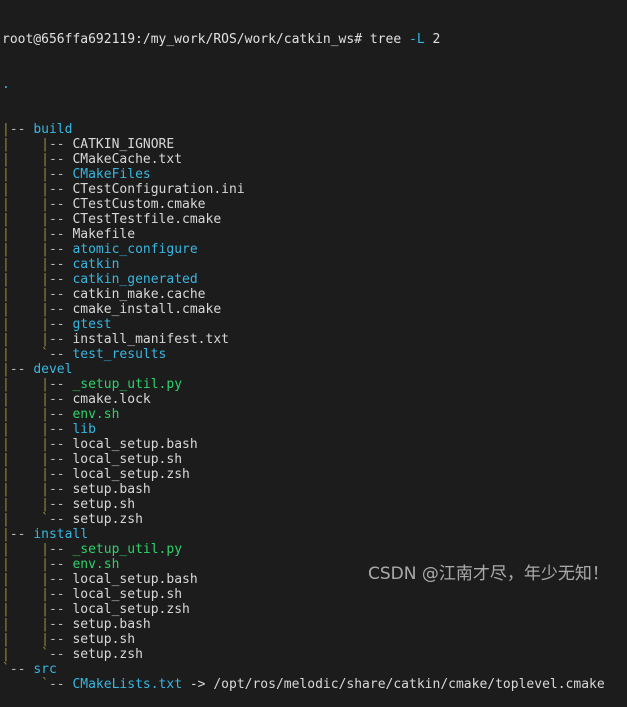 The height and width of the screenshot is (707, 627). Describe the element at coordinates (314, 174) in the screenshot. I see `tree-entry: | |-- CMakeFiles` at that location.